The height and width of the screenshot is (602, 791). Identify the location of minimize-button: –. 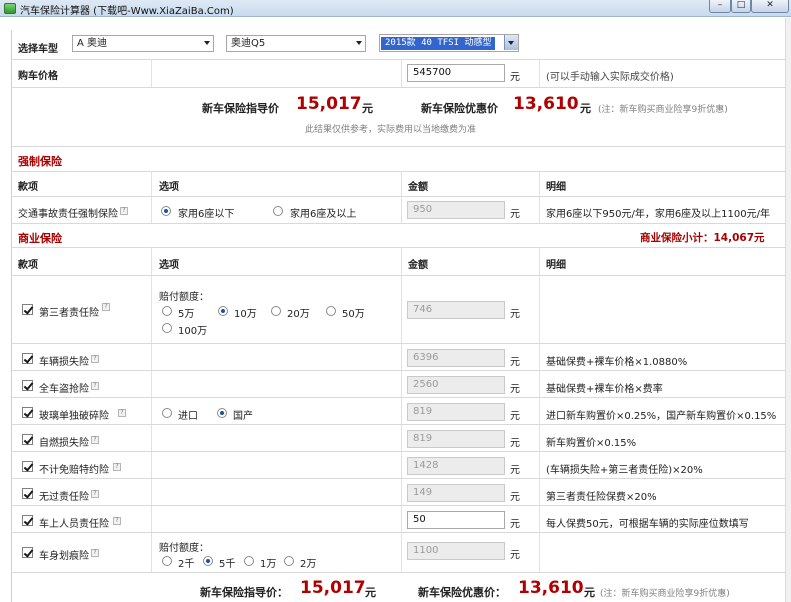
(720, 6).